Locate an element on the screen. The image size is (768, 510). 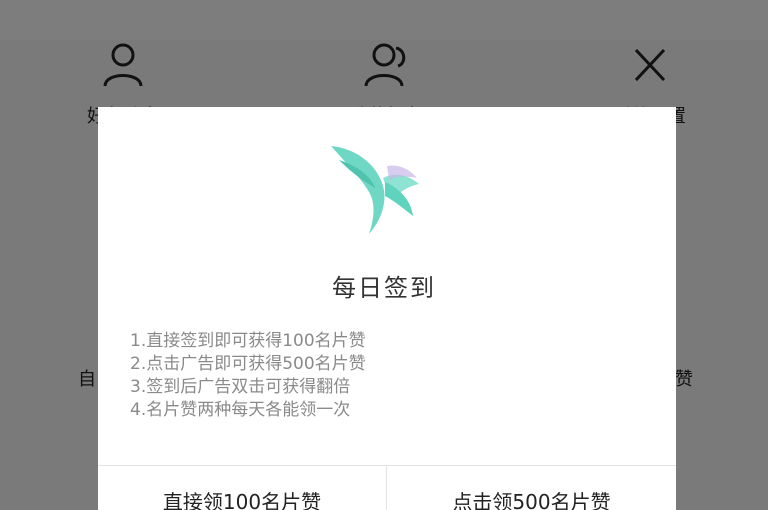
bird-logo-icon is located at coordinates (375, 190).